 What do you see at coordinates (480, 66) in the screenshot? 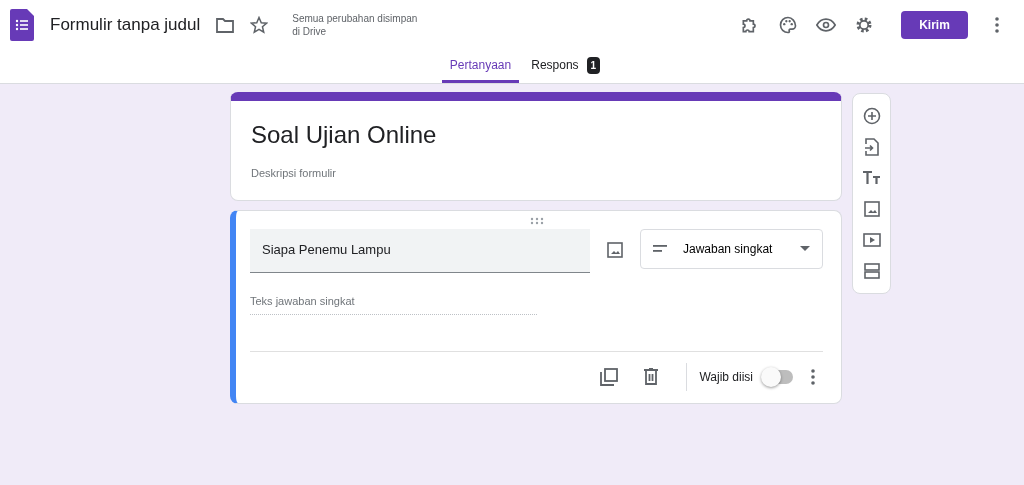
I see `tab: Pertanyaan` at bounding box center [480, 66].